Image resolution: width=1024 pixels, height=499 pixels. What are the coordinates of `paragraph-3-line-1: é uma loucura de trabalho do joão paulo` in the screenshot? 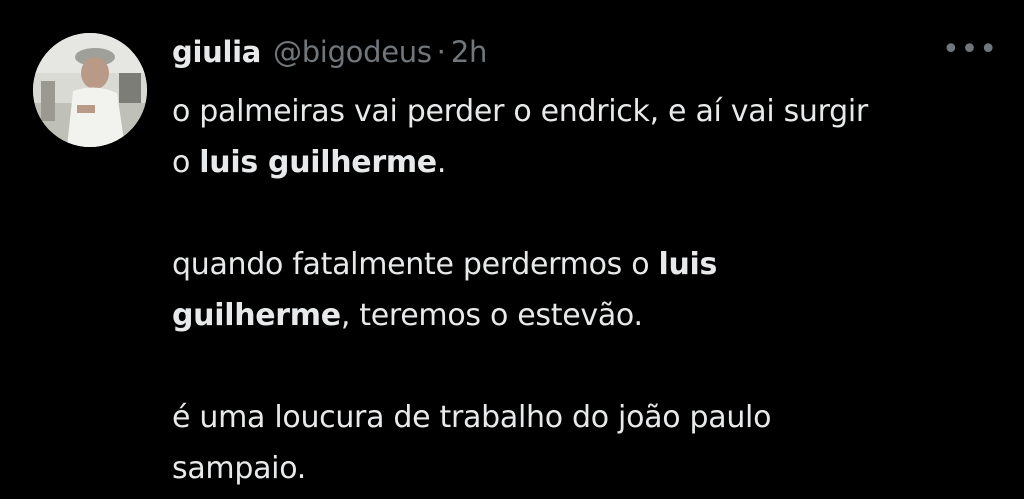 It's located at (472, 417).